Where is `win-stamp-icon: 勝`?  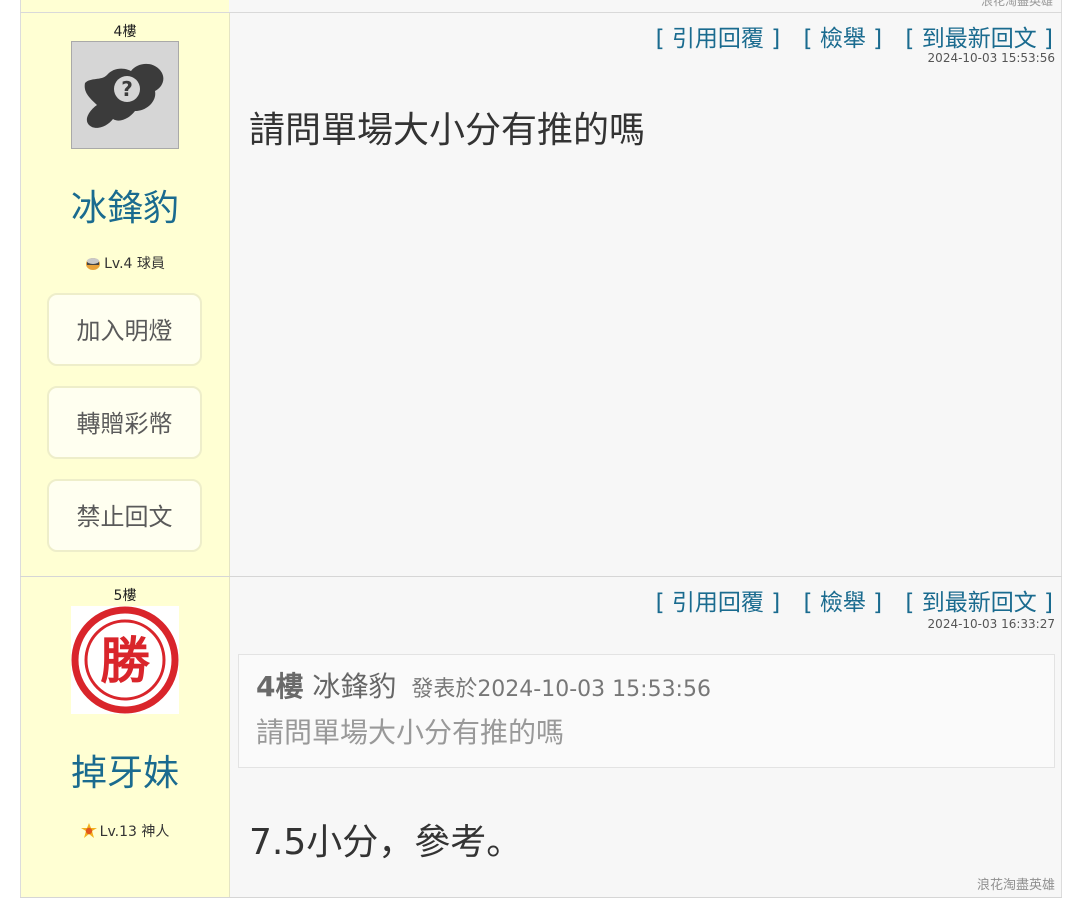 win-stamp-icon: 勝 is located at coordinates (125, 660).